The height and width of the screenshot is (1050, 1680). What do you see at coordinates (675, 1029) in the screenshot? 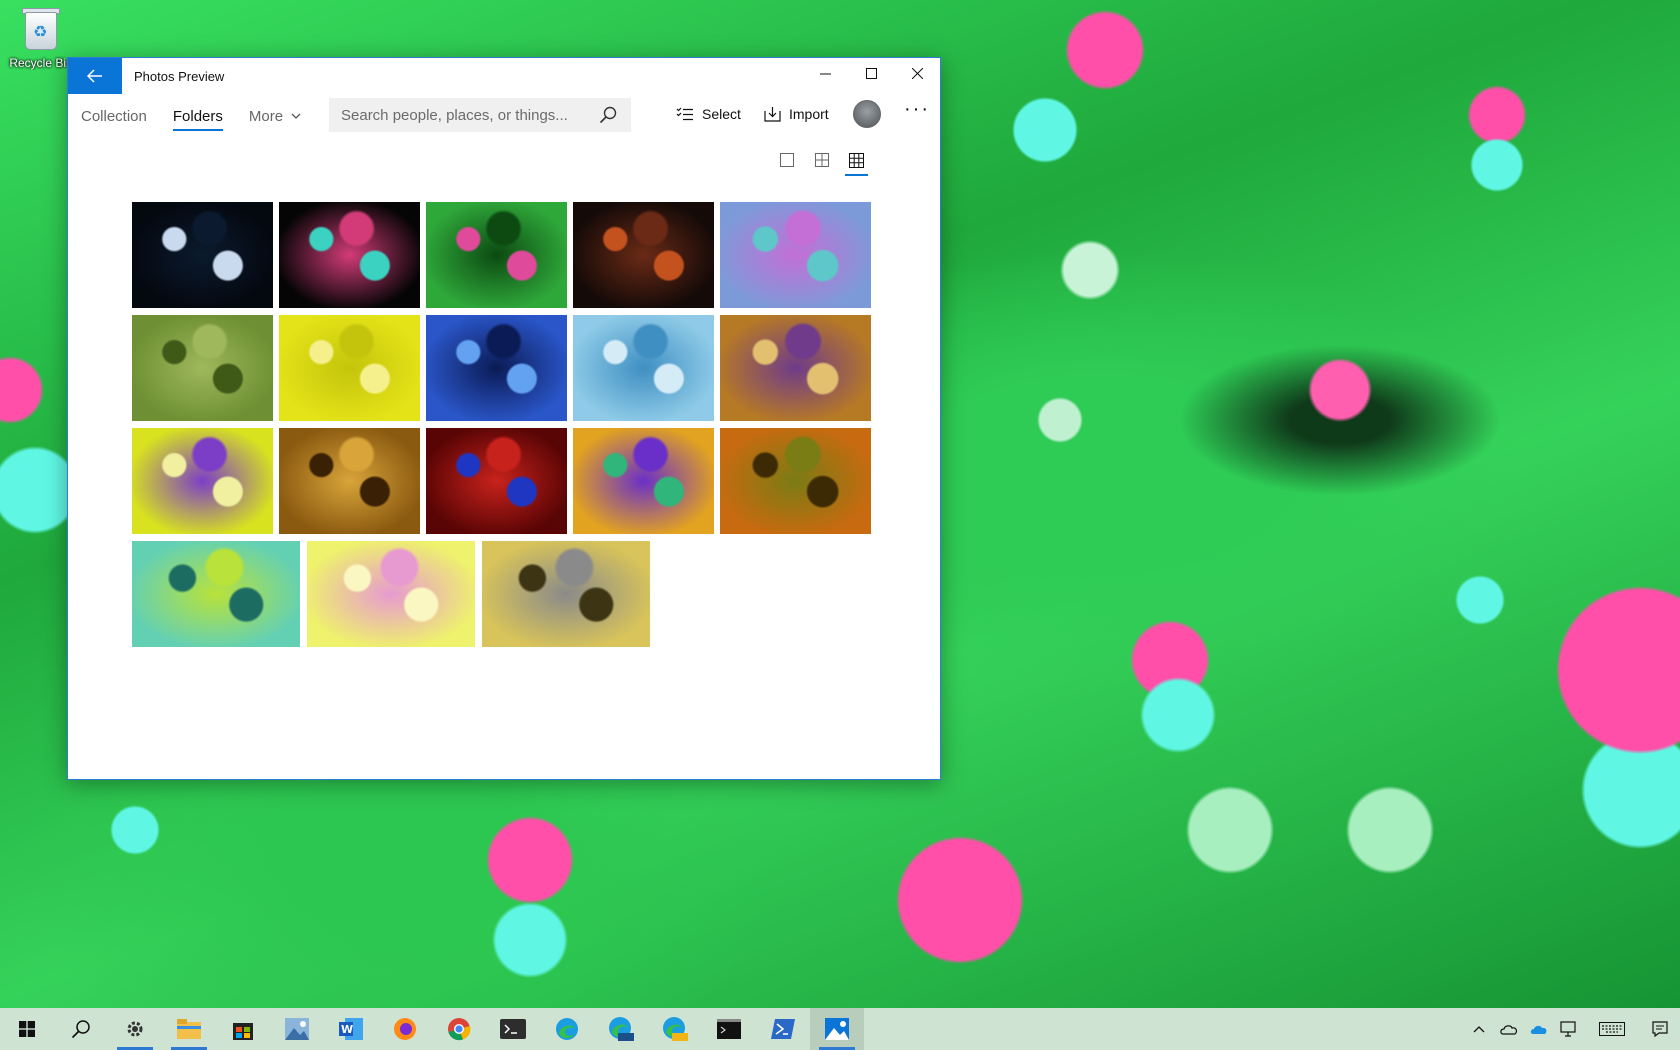
I see `taskbar-edge-canary` at bounding box center [675, 1029].